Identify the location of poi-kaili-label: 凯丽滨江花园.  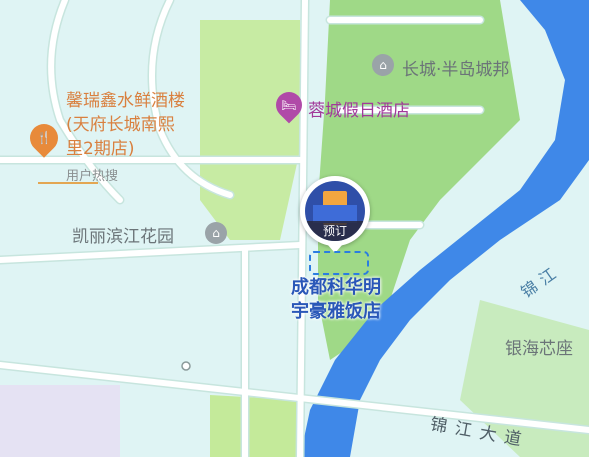
(123, 234).